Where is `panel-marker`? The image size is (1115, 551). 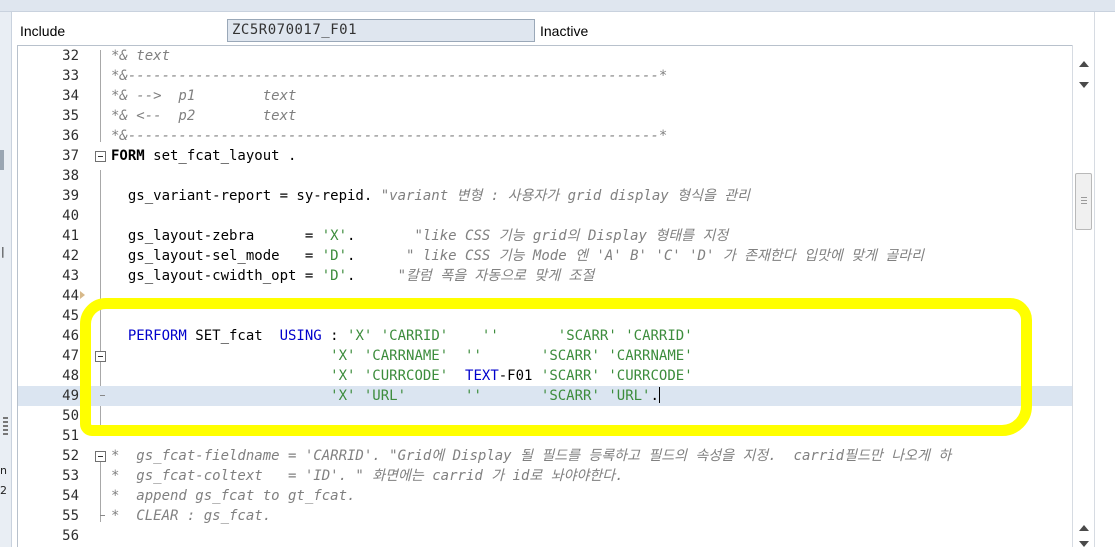
panel-marker is located at coordinates (2, 160).